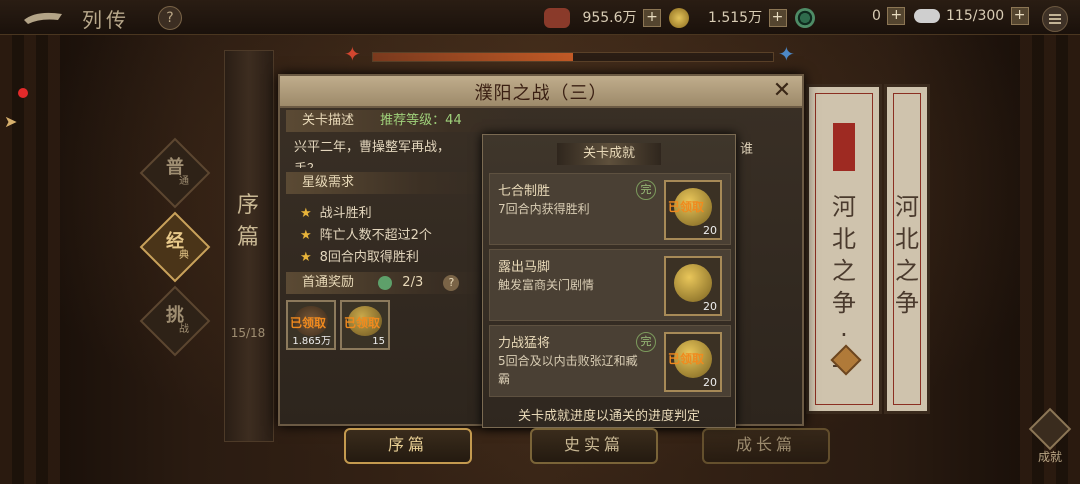  Describe the element at coordinates (106, 20) in the screenshot. I see `page-title: 列传` at that location.